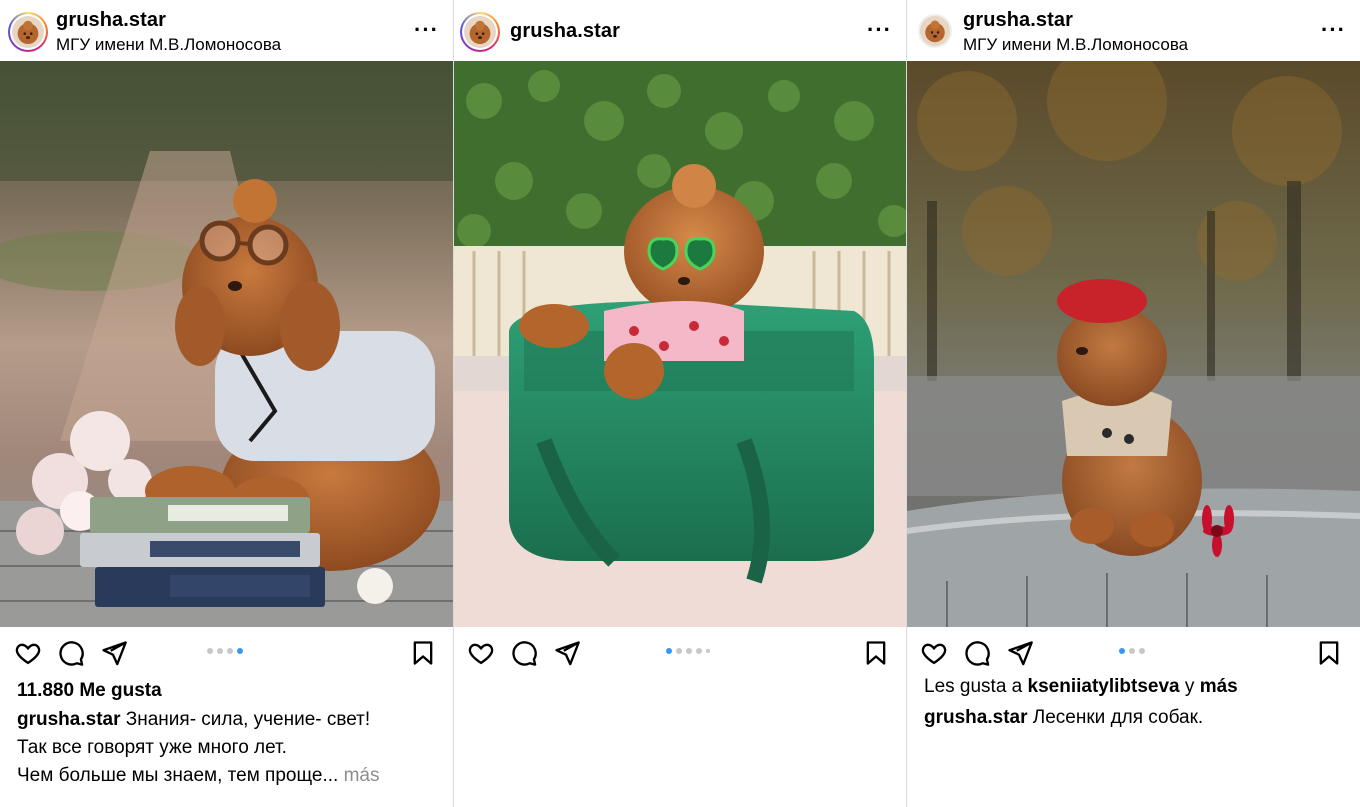 The width and height of the screenshot is (1360, 807). What do you see at coordinates (1189, 686) in the screenshot?
I see `likes-mid: y` at bounding box center [1189, 686].